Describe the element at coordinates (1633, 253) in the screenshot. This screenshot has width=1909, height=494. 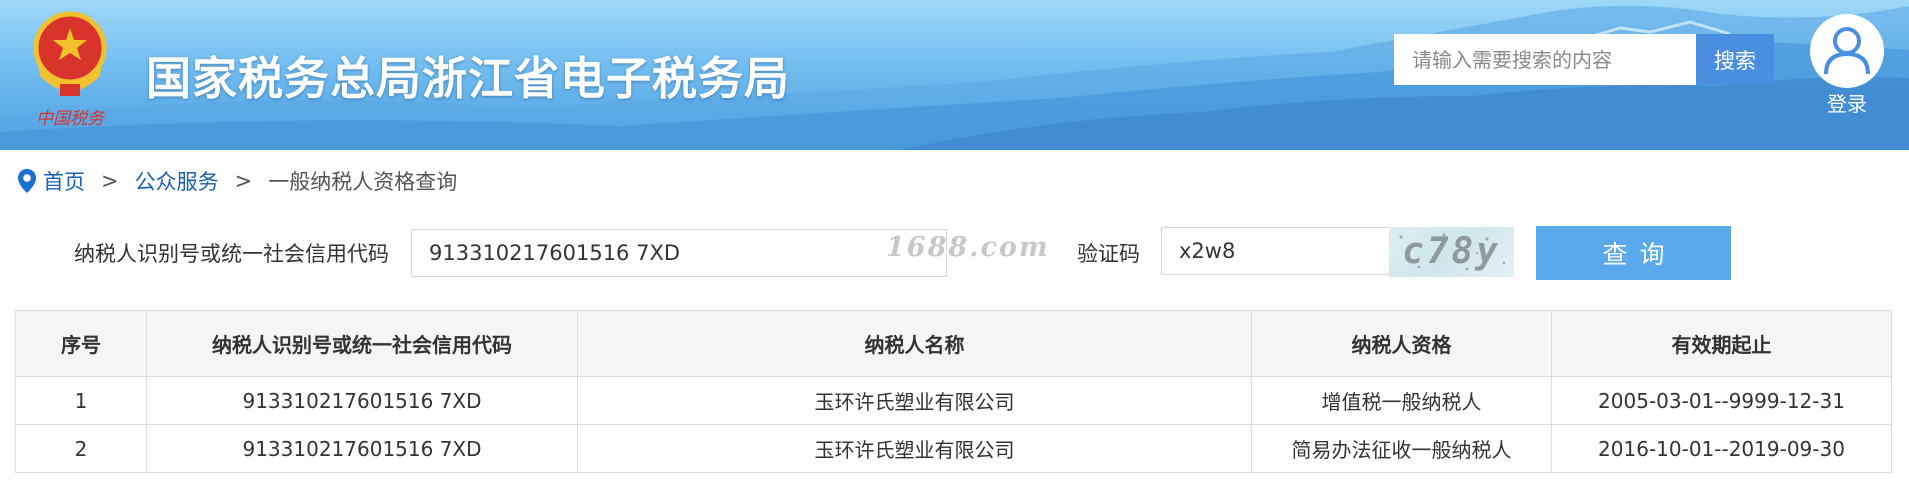
I see `query-button: 查询` at that location.